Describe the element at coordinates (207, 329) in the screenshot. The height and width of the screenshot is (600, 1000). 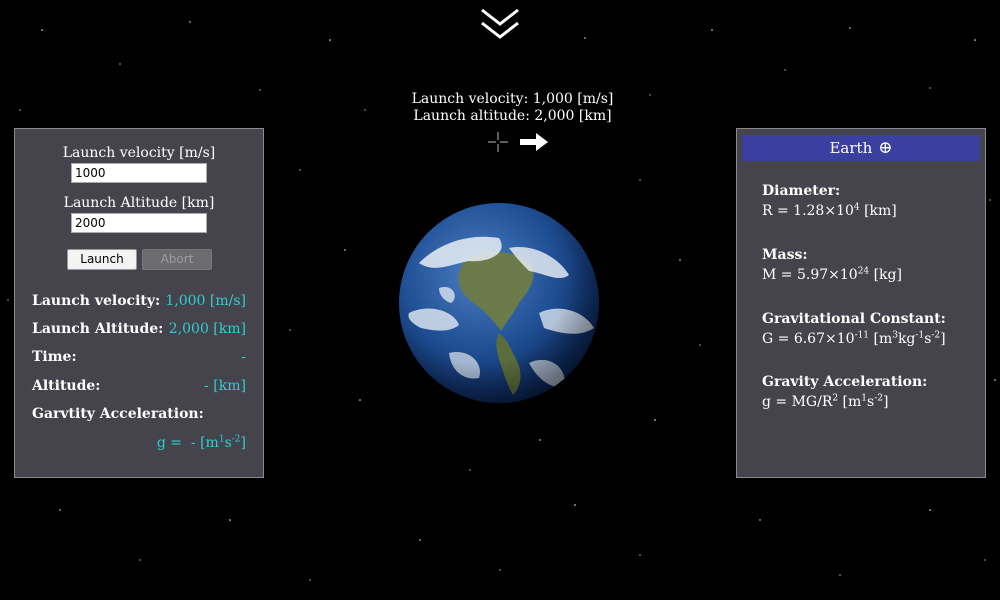
I see `stat-value: 2,000 [km]` at that location.